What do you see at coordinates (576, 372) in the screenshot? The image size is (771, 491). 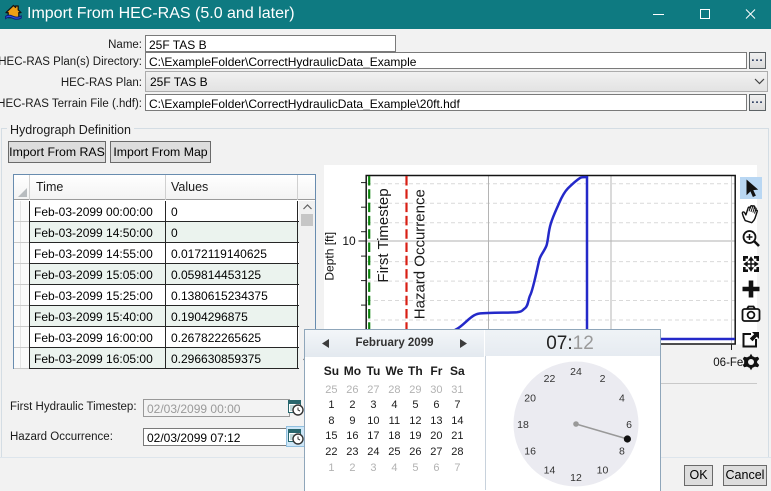 I see `svg-text: 24` at bounding box center [576, 372].